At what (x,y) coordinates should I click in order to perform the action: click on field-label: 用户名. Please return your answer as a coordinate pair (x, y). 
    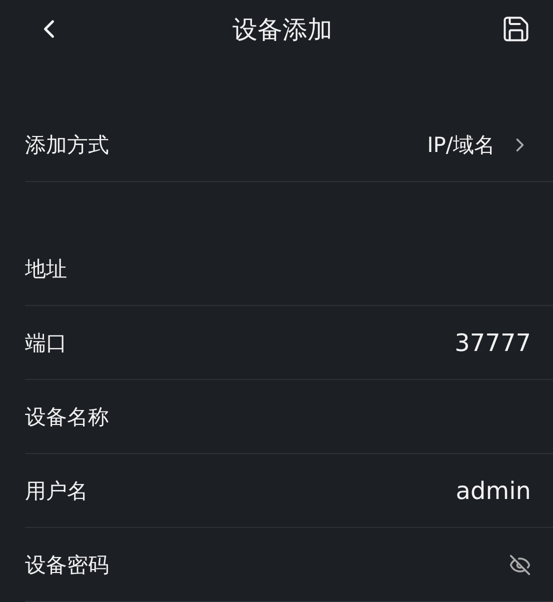
    Looking at the image, I should click on (56, 491).